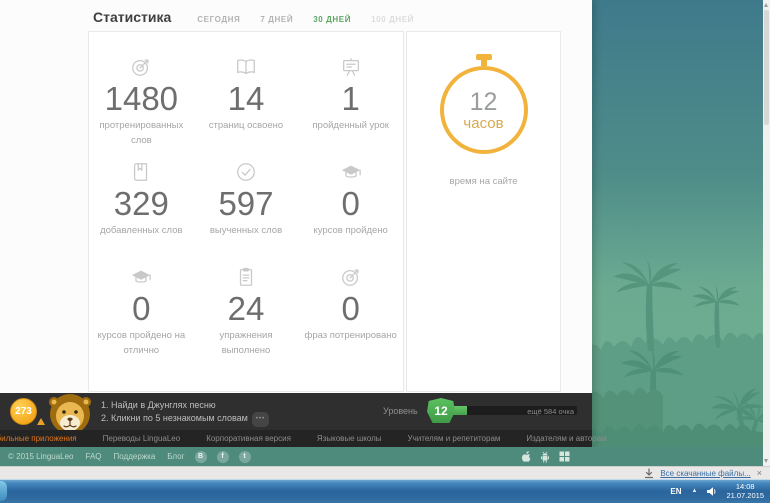  What do you see at coordinates (483, 181) in the screenshot?
I see `time-caption: время на сайте` at bounding box center [483, 181].